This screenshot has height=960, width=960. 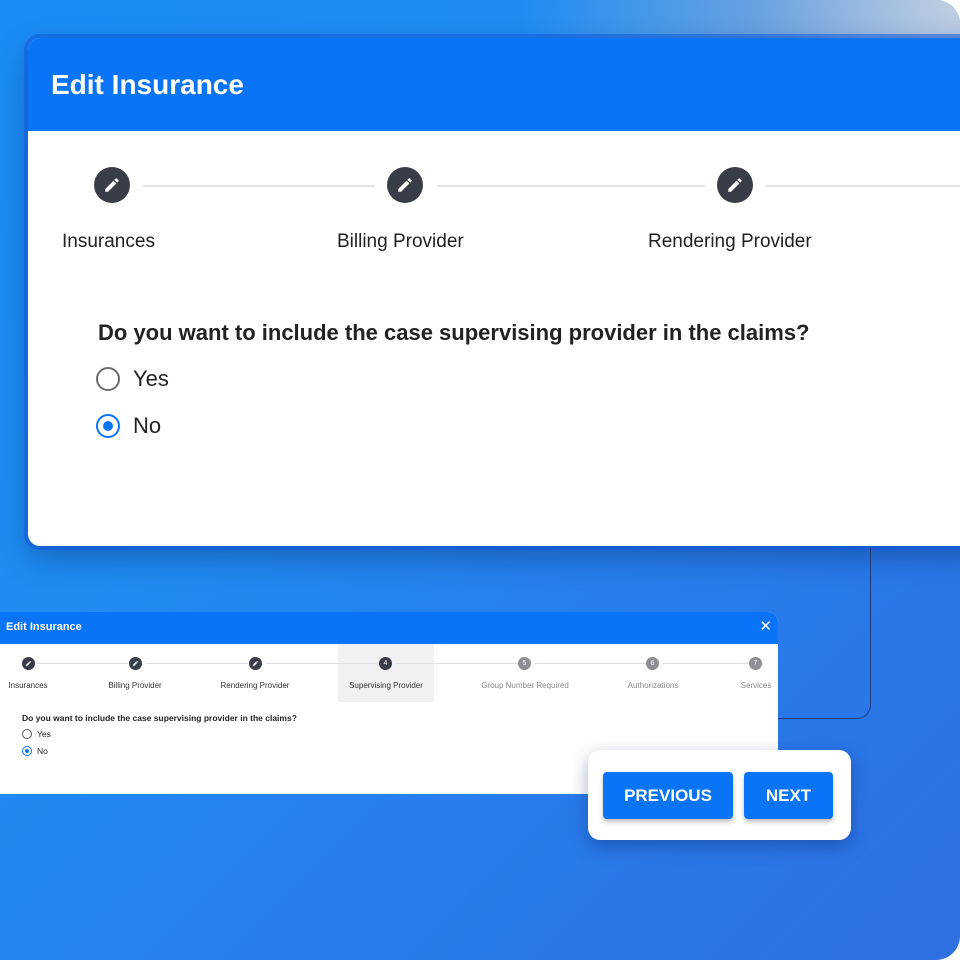 What do you see at coordinates (112, 185) in the screenshot?
I see `step-insurances-pencil-icon` at bounding box center [112, 185].